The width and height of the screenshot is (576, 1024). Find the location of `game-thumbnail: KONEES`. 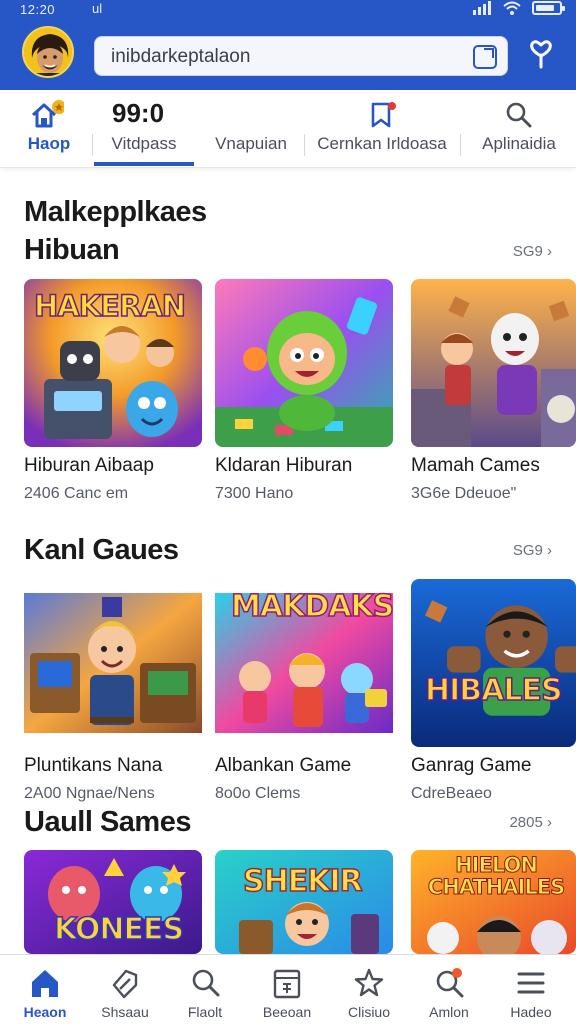

game-thumbnail: KONEES is located at coordinates (113, 902).